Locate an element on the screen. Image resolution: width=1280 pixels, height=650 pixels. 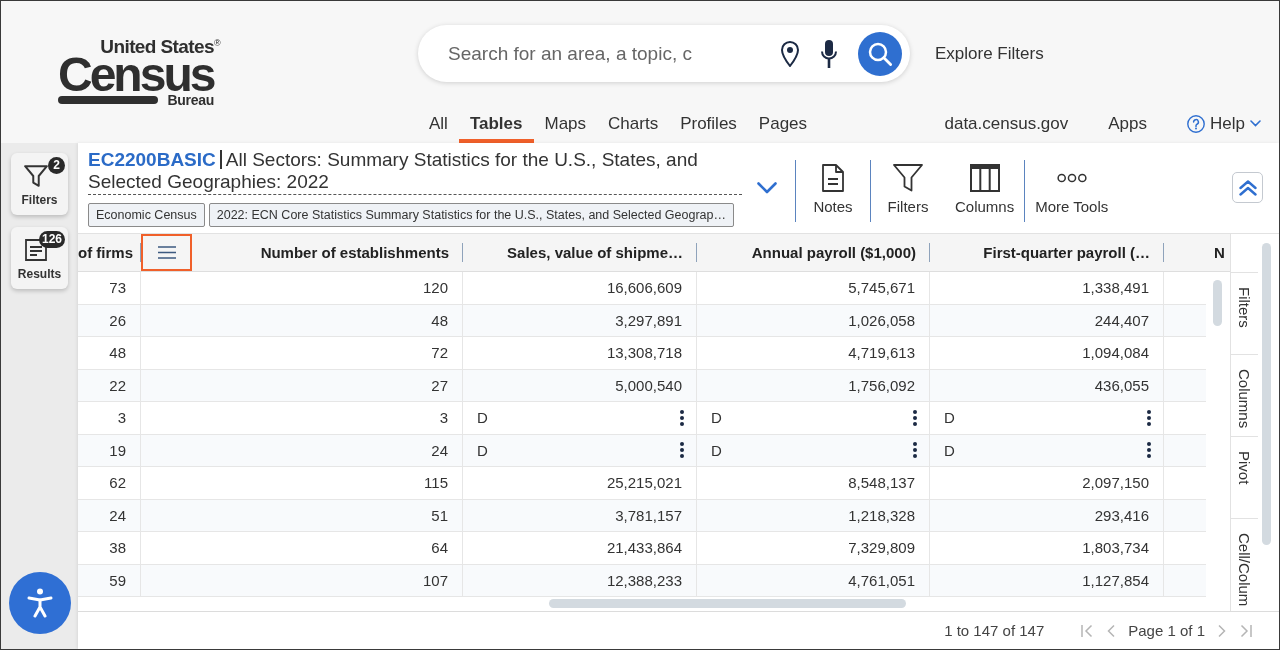
more-tools-button: More Tools is located at coordinates (1072, 179).